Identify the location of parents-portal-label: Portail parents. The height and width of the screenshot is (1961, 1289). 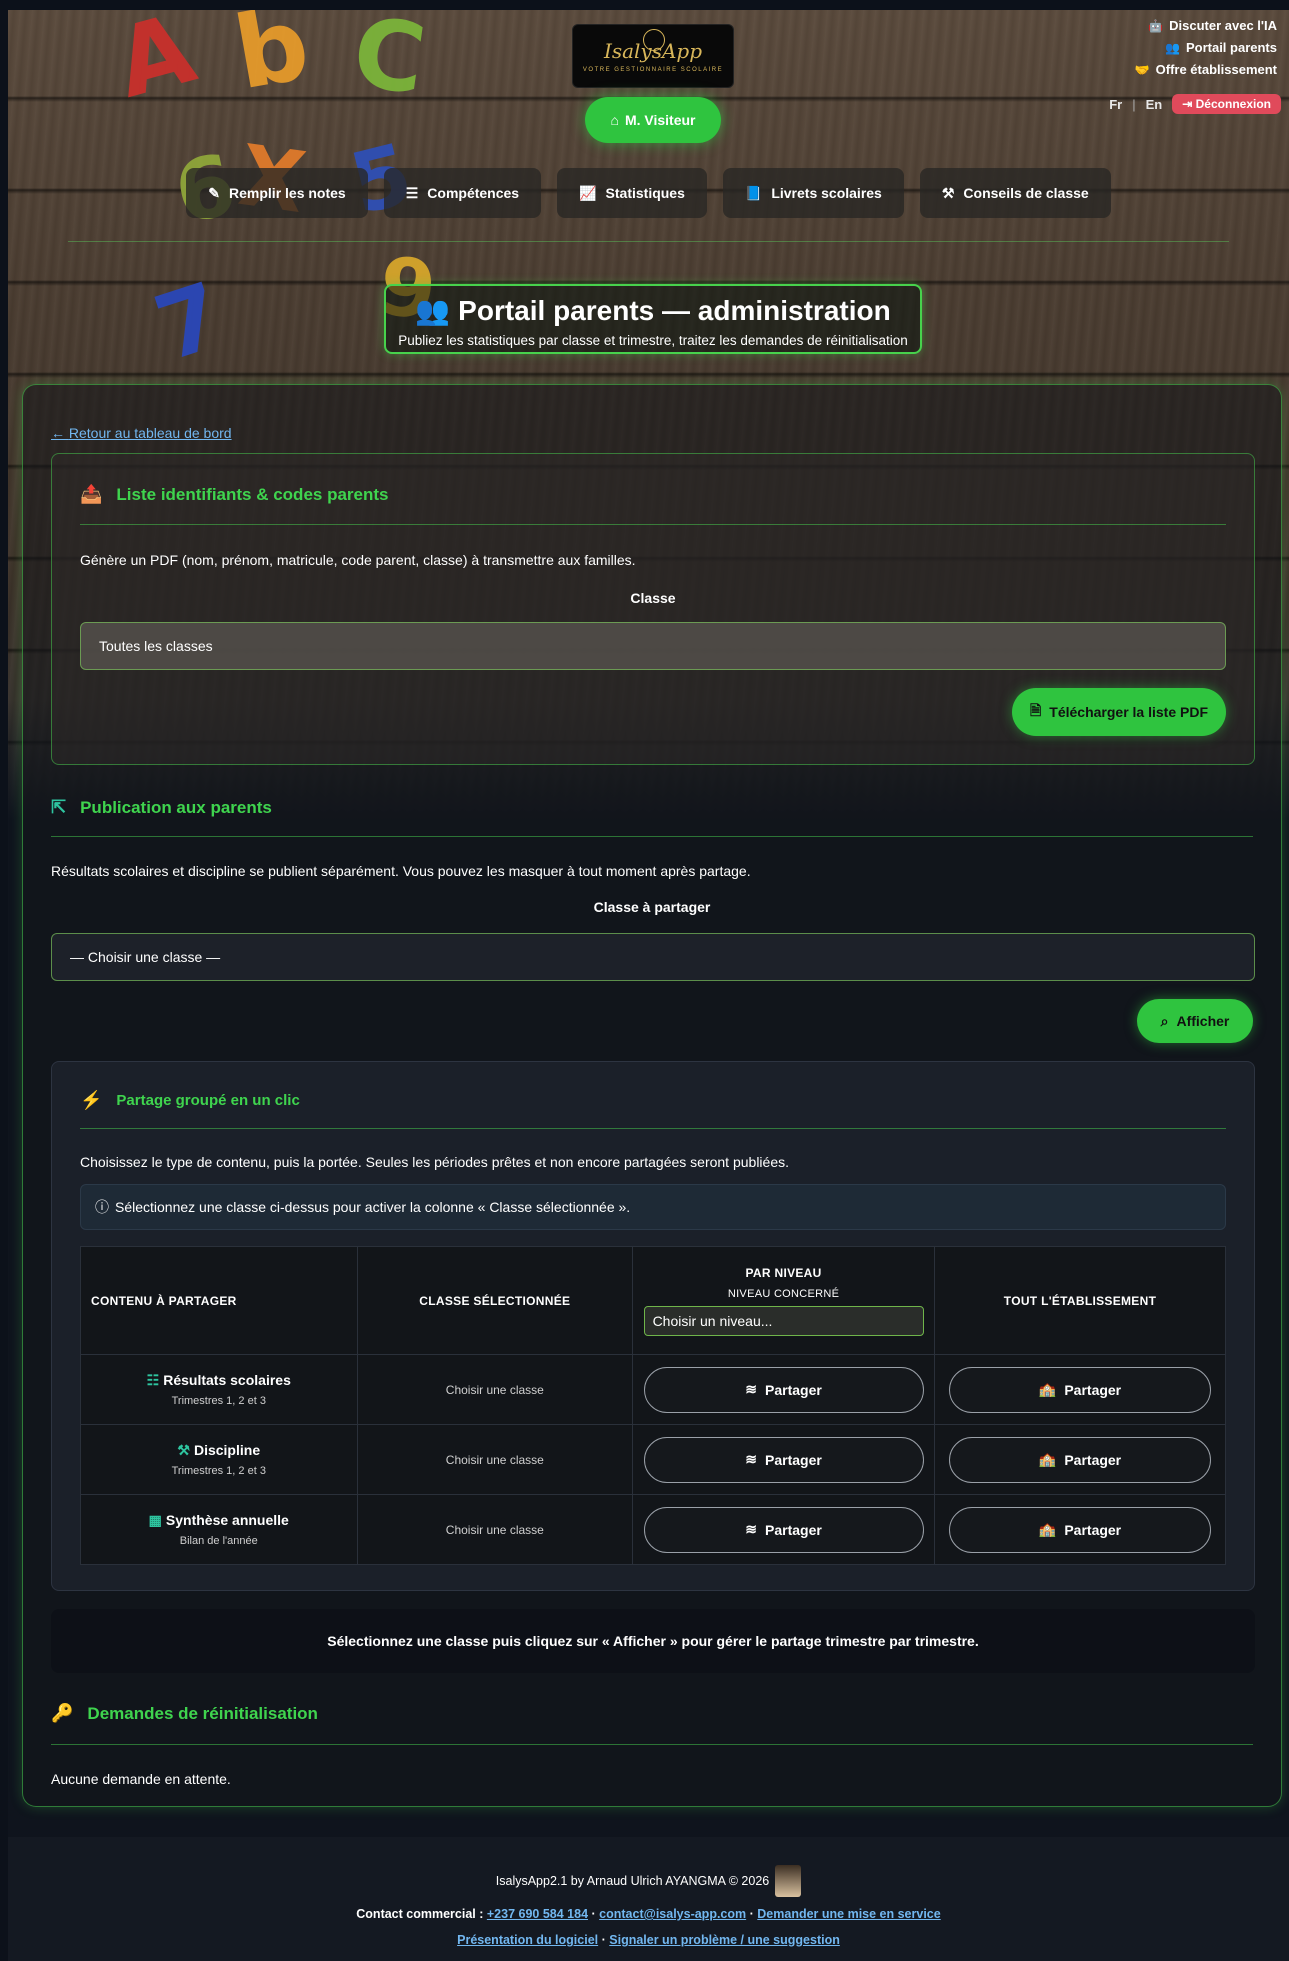
(1231, 47).